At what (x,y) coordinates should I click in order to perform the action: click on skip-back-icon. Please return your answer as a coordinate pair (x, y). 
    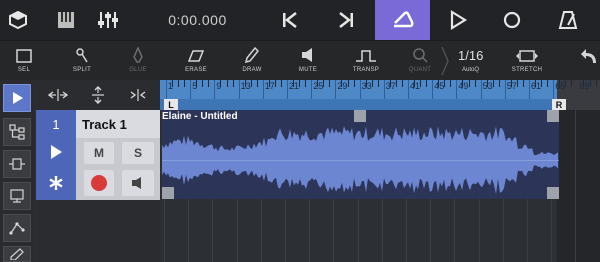
    Looking at the image, I should click on (290, 20).